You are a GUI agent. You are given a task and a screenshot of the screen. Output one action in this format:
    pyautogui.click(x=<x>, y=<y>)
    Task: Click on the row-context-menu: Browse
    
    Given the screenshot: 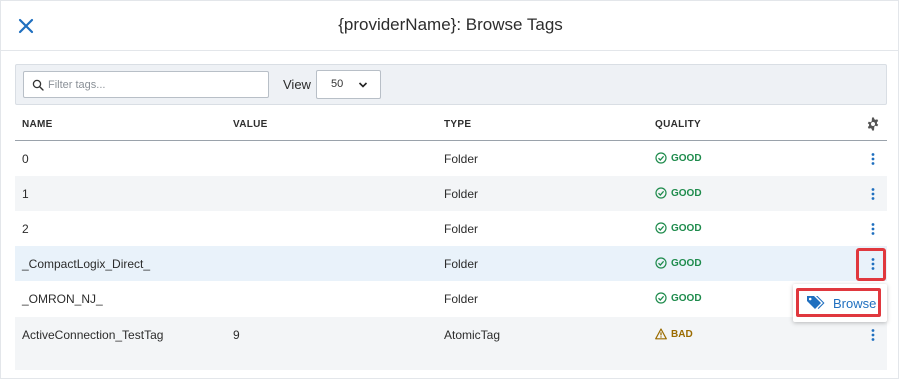 What is the action you would take?
    pyautogui.click(x=840, y=303)
    